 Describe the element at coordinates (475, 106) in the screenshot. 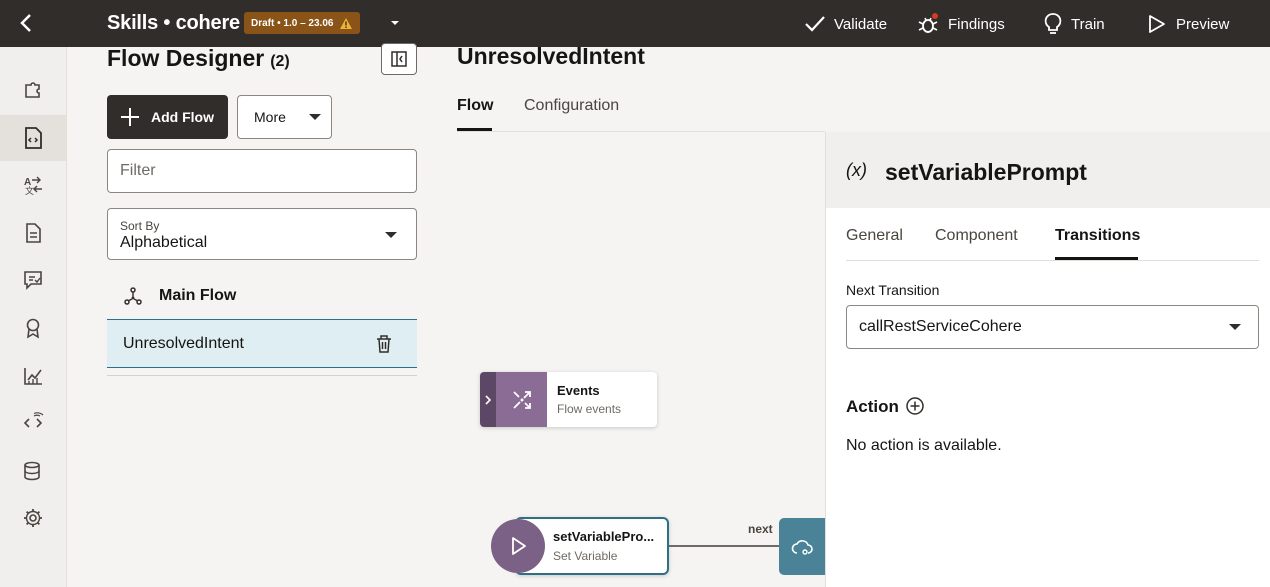

I see `tab-flow: Flow` at that location.